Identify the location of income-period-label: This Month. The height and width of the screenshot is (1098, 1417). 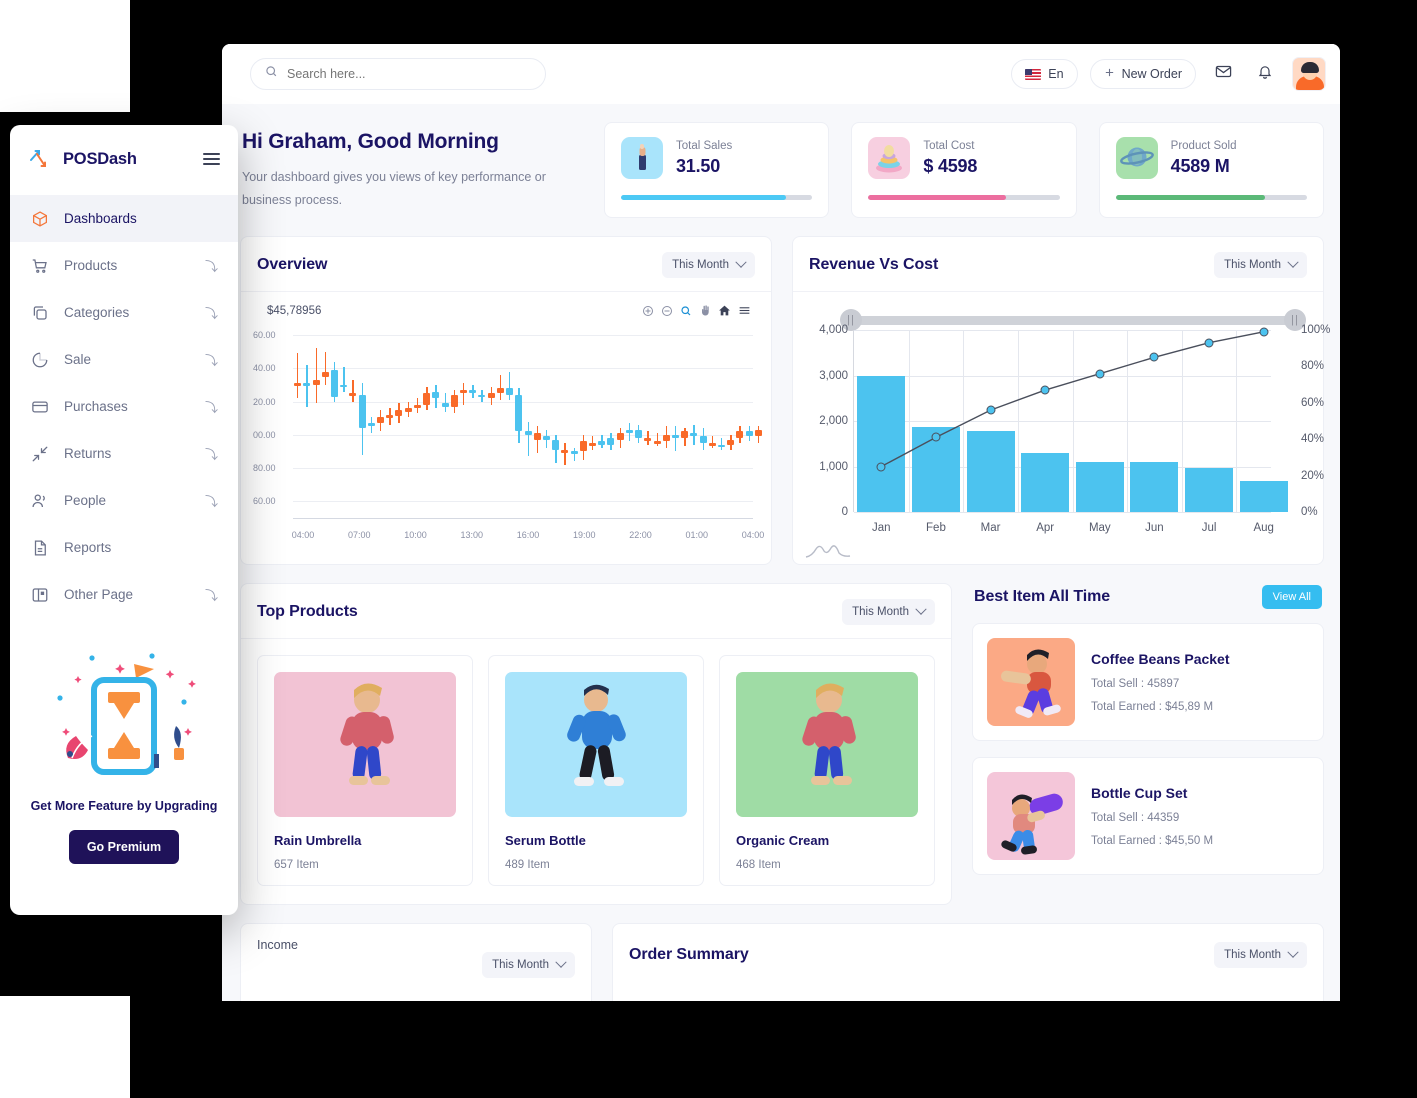
(520, 965).